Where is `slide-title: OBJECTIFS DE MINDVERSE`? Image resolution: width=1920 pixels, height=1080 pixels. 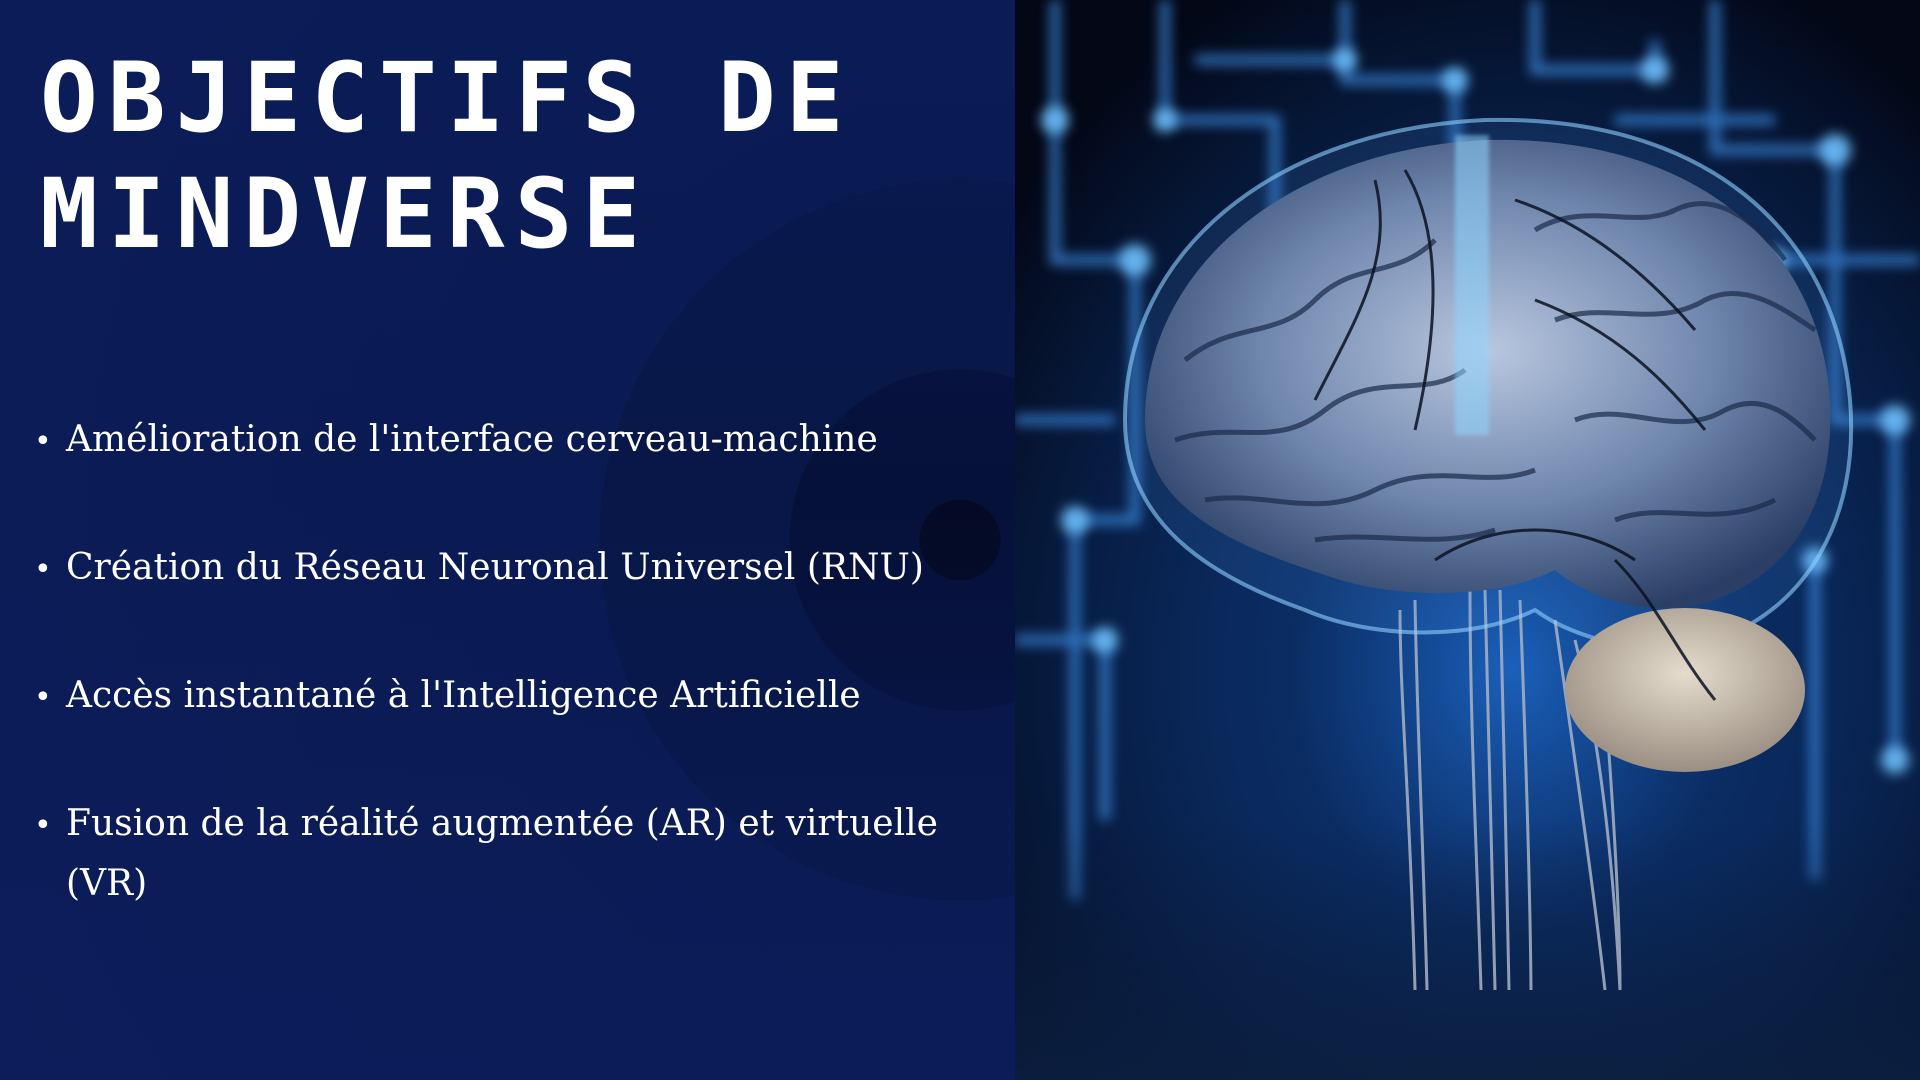
slide-title: OBJECTIFS DE MINDVERSE is located at coordinates (447, 156).